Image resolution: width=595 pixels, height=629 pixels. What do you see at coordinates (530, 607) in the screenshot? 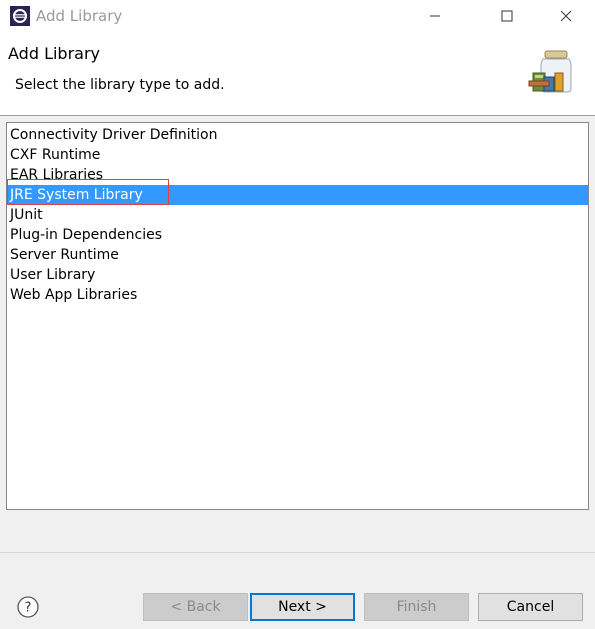
I see `cancel-button: Cancel` at bounding box center [530, 607].